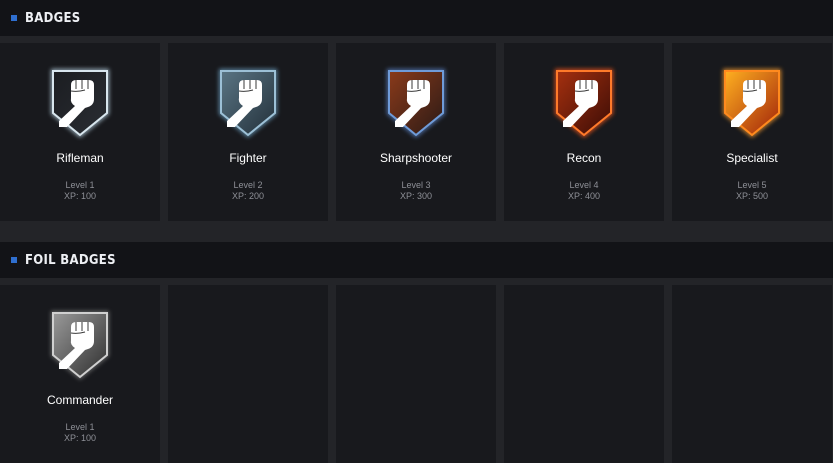 The height and width of the screenshot is (463, 833). Describe the element at coordinates (416, 158) in the screenshot. I see `badge-name: Sharpshooter` at that location.